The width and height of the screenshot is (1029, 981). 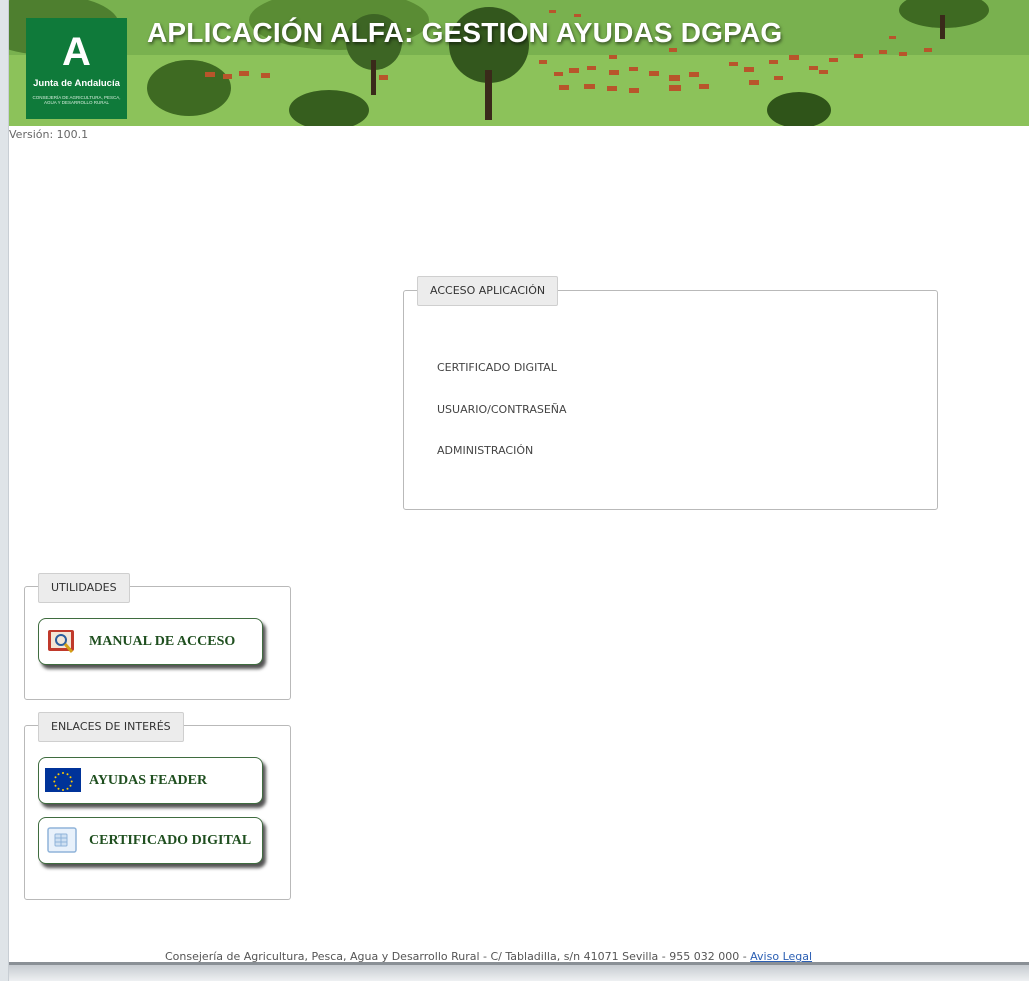 I want to click on ayudas-feader-label: AYUDAS FEADER, so click(x=148, y=780).